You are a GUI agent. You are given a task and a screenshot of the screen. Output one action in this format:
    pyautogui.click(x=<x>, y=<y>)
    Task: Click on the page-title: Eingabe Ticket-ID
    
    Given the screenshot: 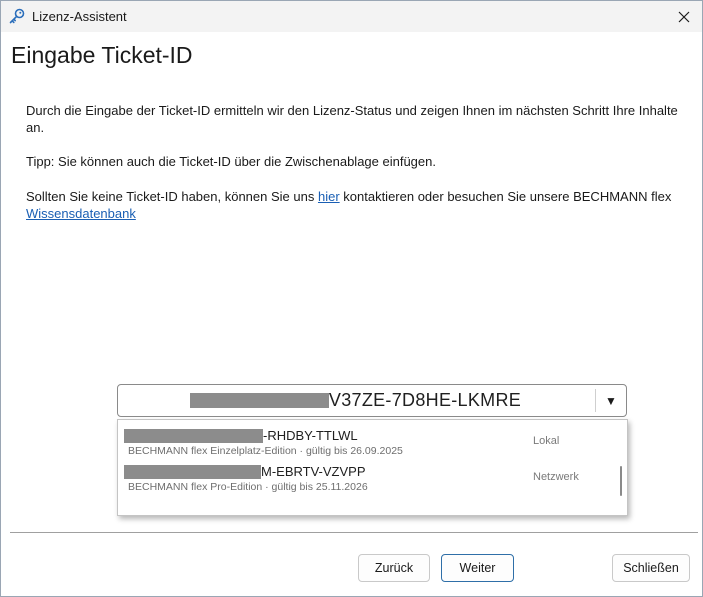 What is the action you would take?
    pyautogui.click(x=102, y=55)
    